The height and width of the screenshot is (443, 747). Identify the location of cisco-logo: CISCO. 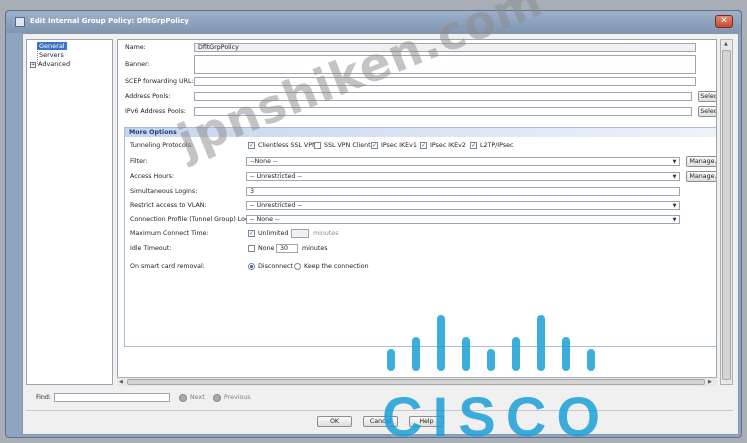
(494, 378).